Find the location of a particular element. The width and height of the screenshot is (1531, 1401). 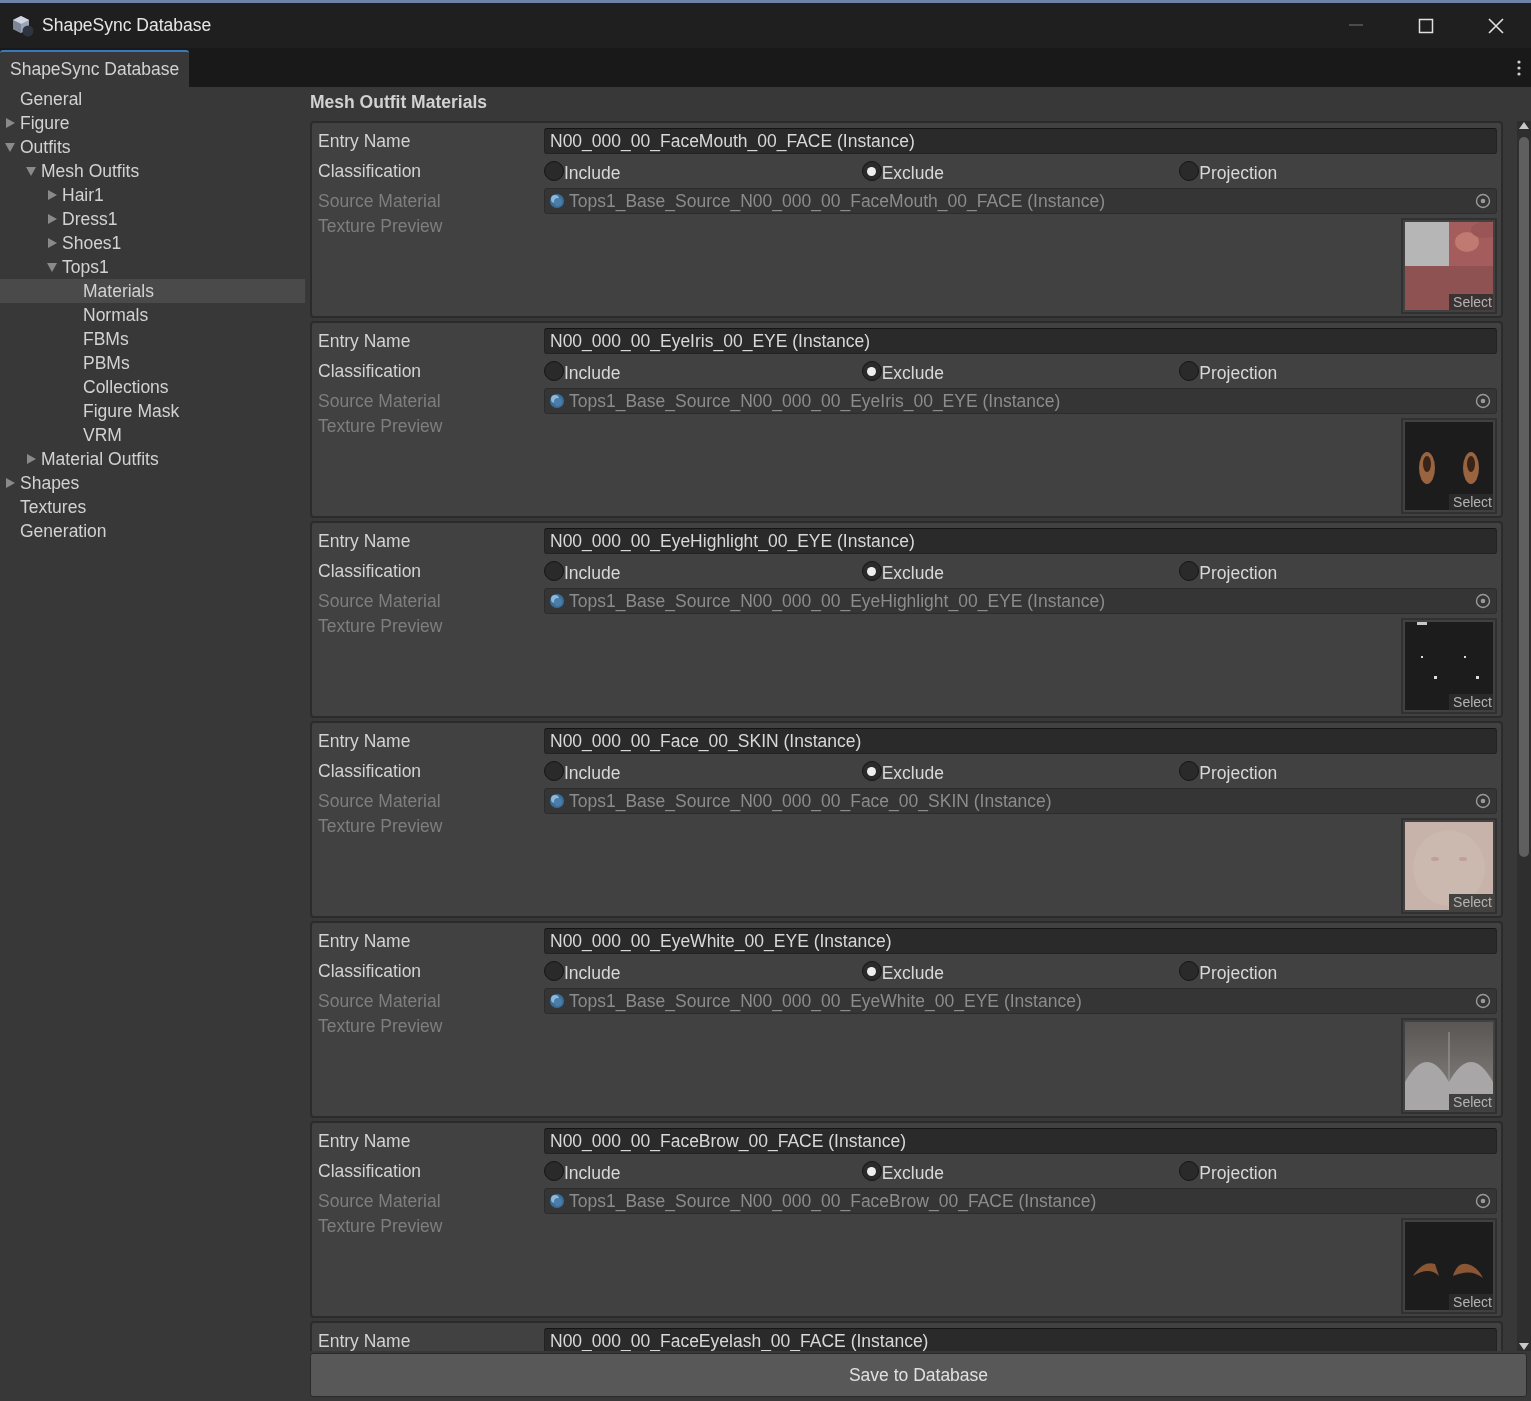

scroll-down-arrow-icon is located at coordinates (1524, 1347).